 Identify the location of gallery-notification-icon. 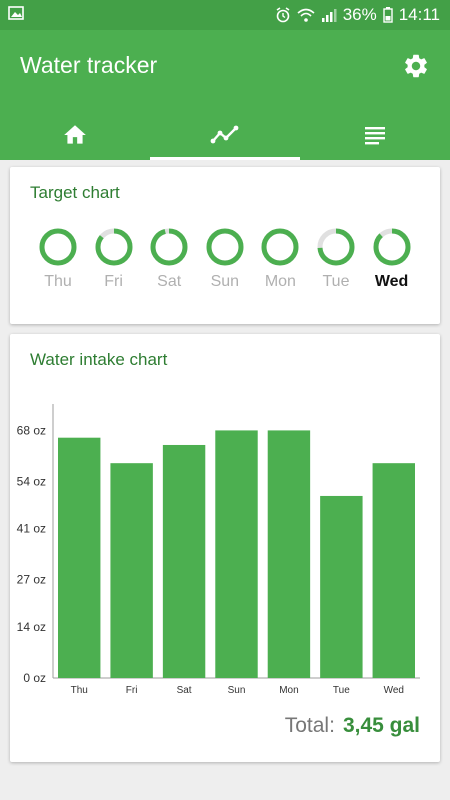
(16, 13).